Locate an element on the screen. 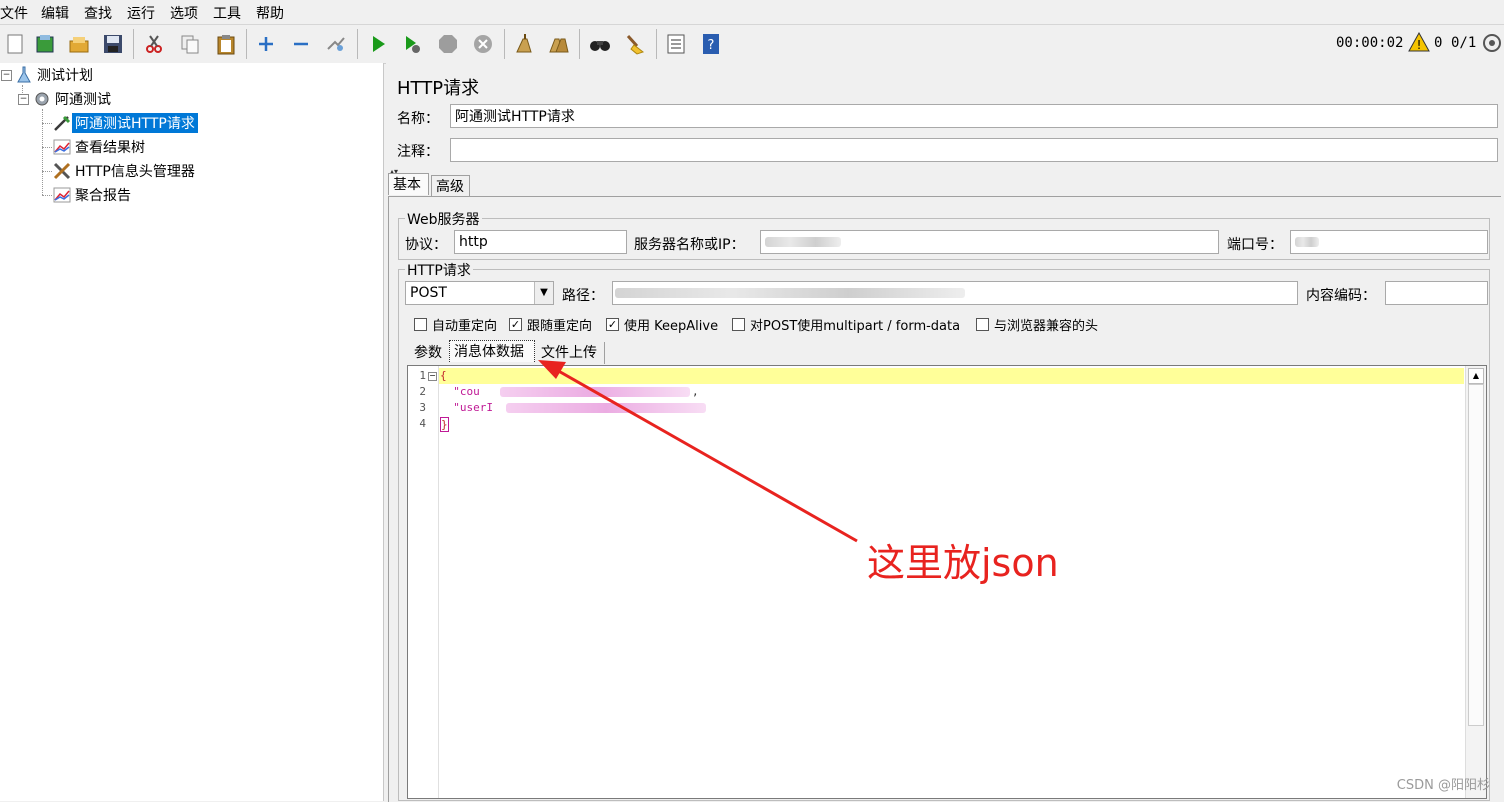 Image resolution: width=1504 pixels, height=802 pixels. watermark: CSDN @阳阳杉 is located at coordinates (1443, 785).